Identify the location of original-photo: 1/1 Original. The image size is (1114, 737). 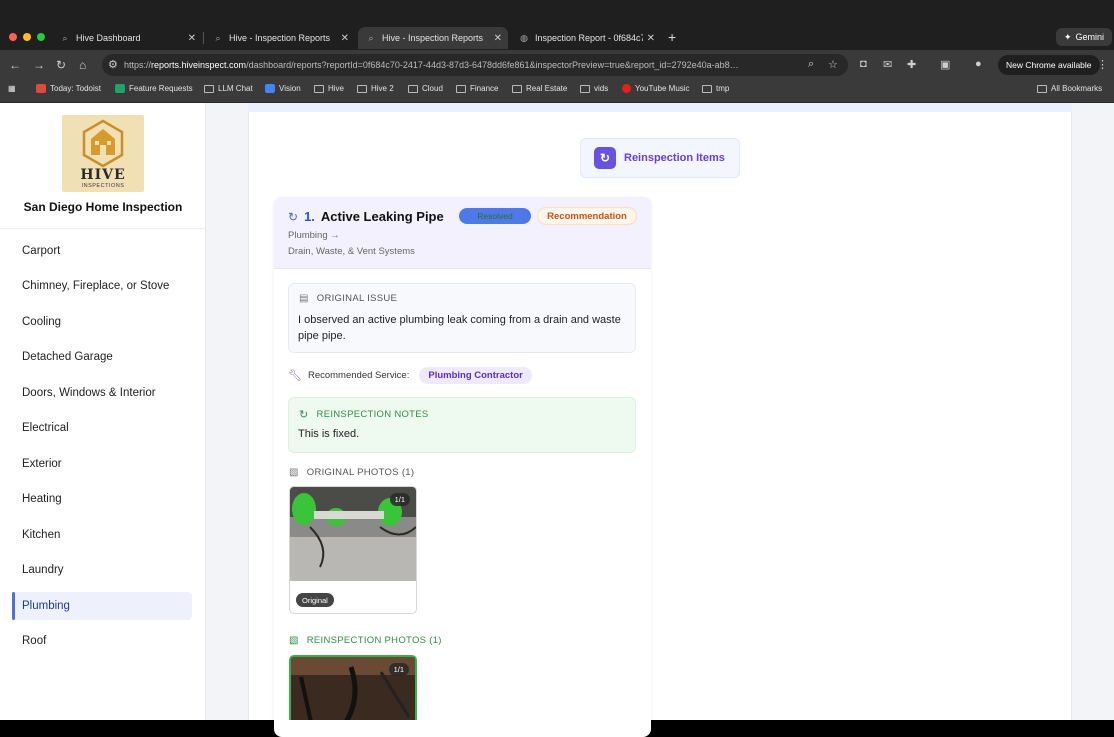
(353, 550).